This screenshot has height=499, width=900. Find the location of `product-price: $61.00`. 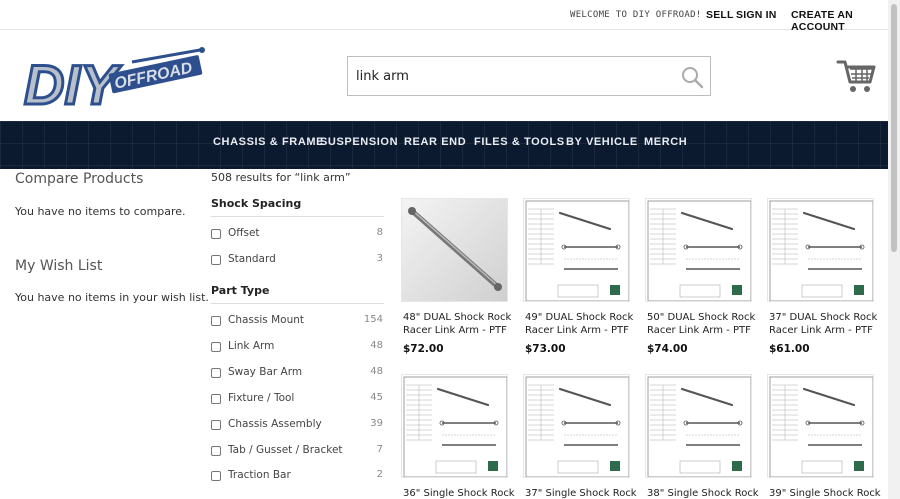

product-price: $61.00 is located at coordinates (789, 349).